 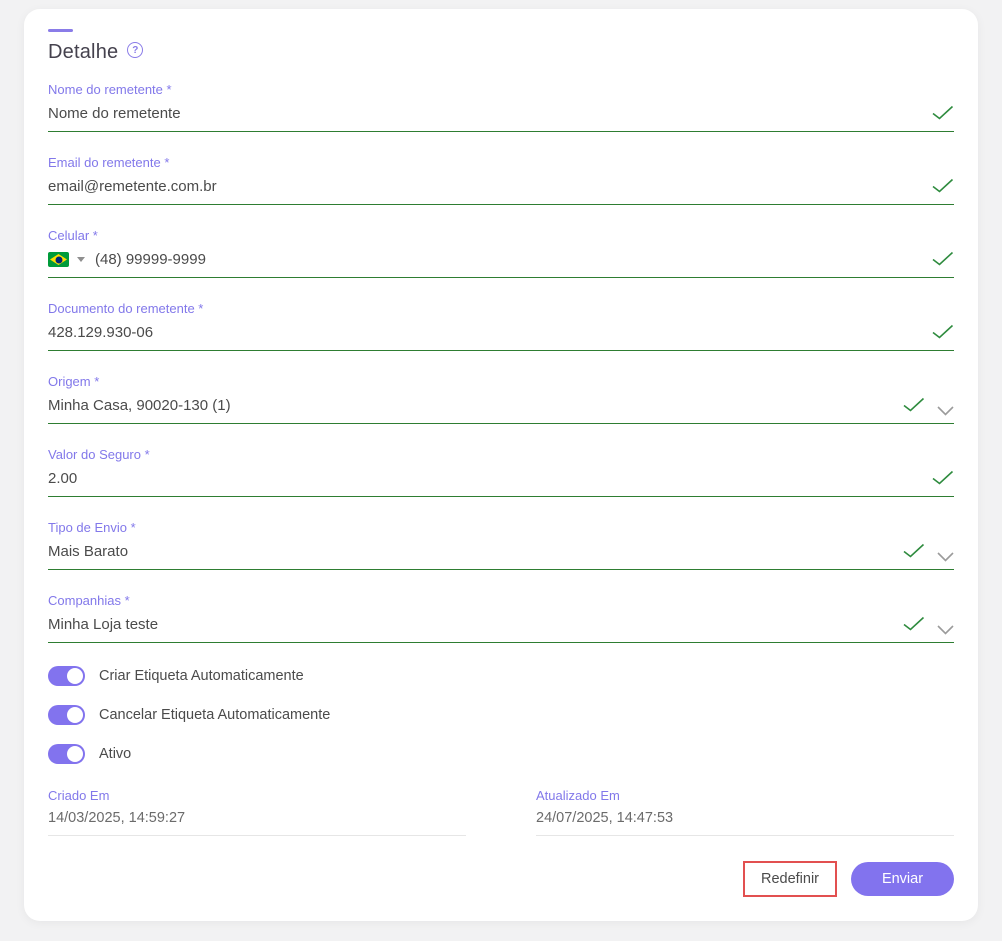 What do you see at coordinates (902, 879) in the screenshot?
I see `submit-button: Enviar` at bounding box center [902, 879].